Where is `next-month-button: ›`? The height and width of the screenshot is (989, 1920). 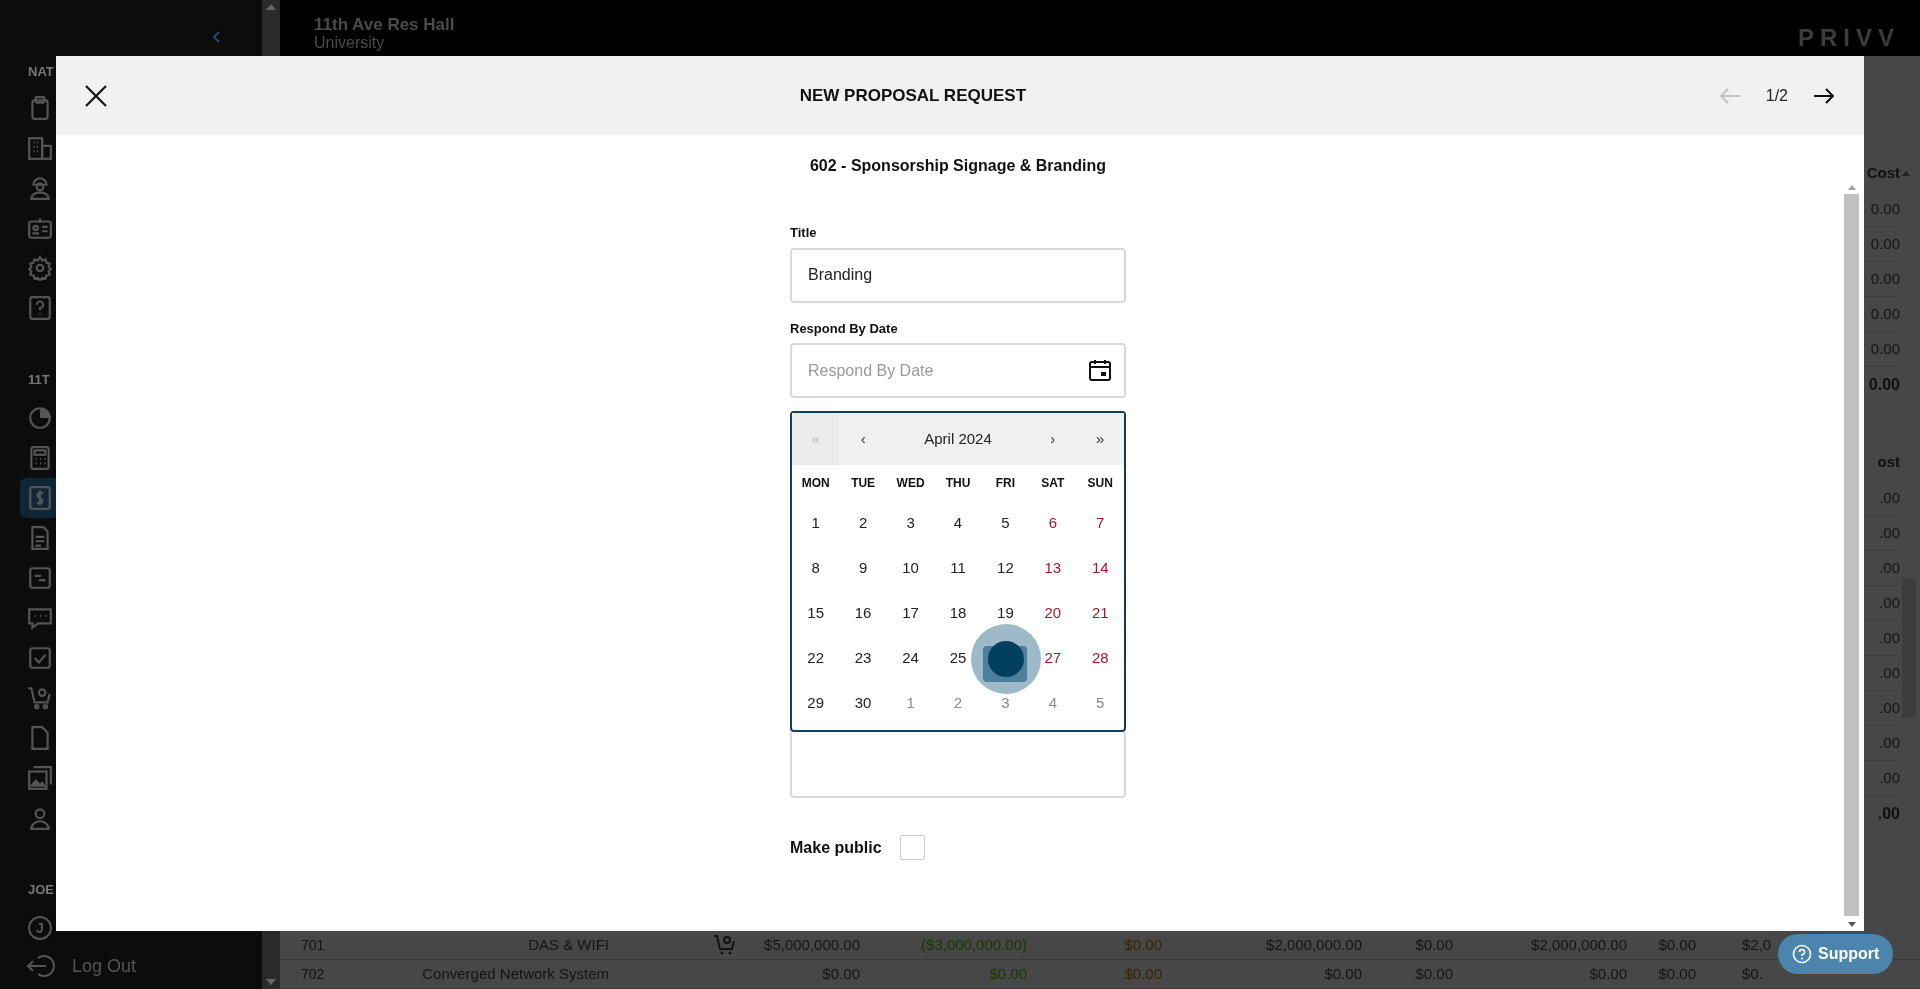
next-month-button: › is located at coordinates (1053, 439).